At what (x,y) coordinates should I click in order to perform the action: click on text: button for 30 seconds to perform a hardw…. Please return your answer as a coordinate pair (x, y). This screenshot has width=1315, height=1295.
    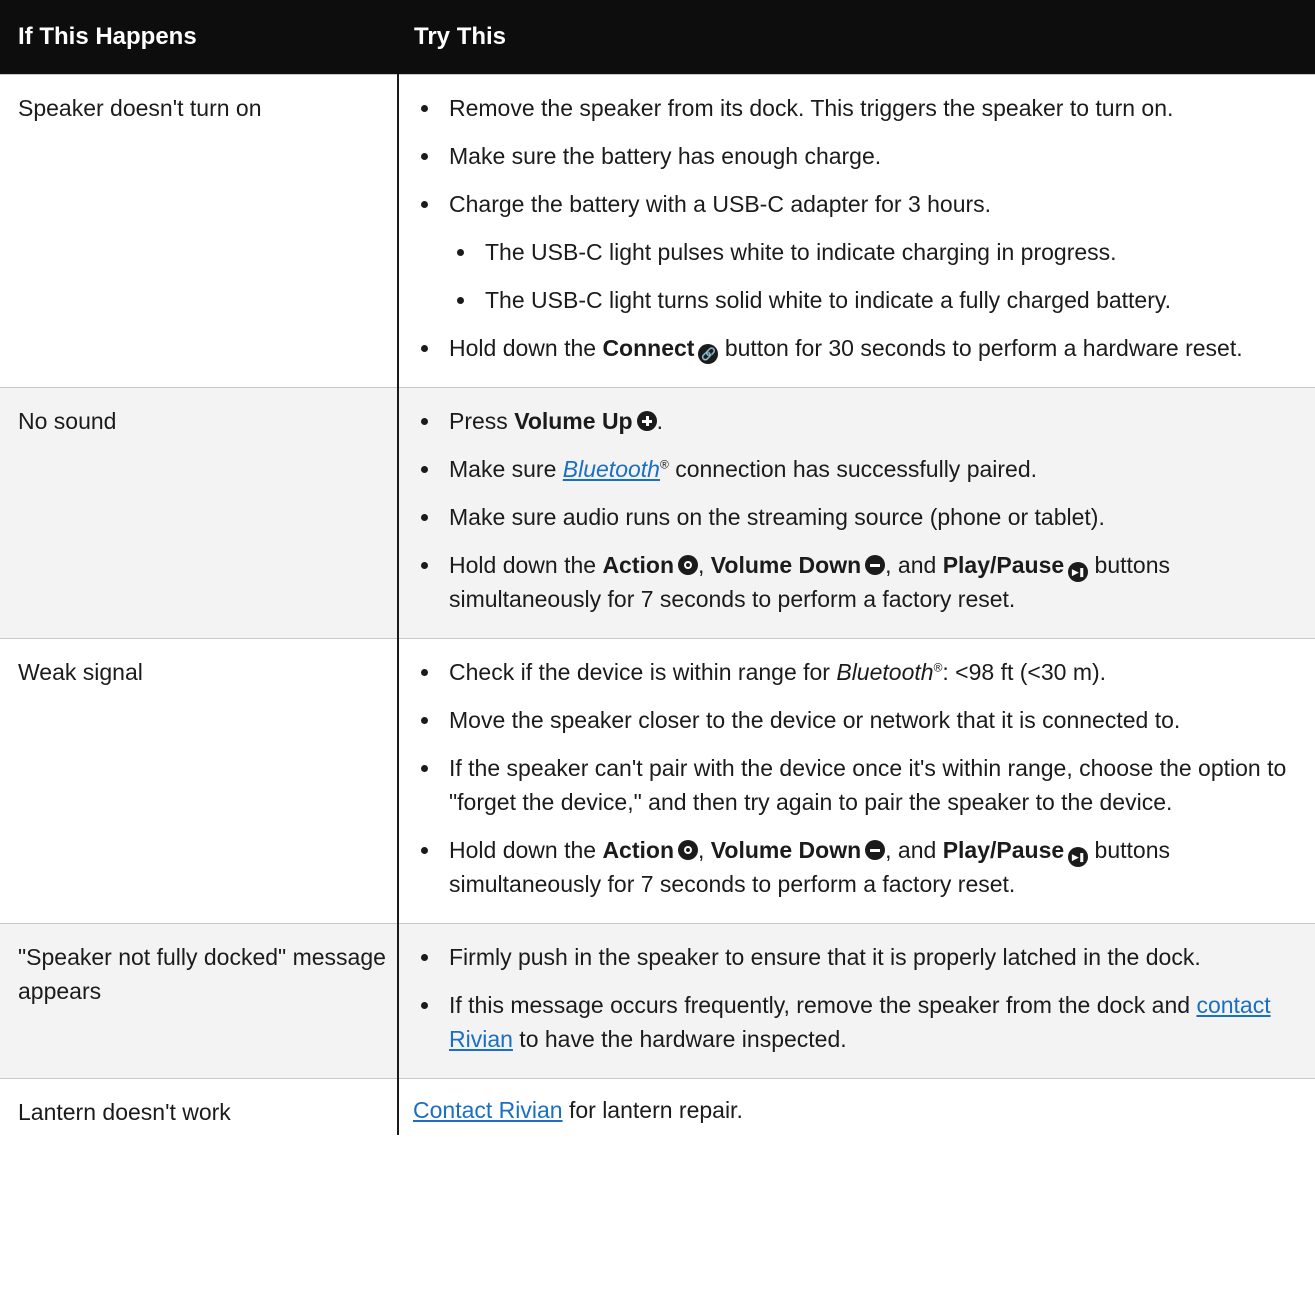
    Looking at the image, I should click on (980, 348).